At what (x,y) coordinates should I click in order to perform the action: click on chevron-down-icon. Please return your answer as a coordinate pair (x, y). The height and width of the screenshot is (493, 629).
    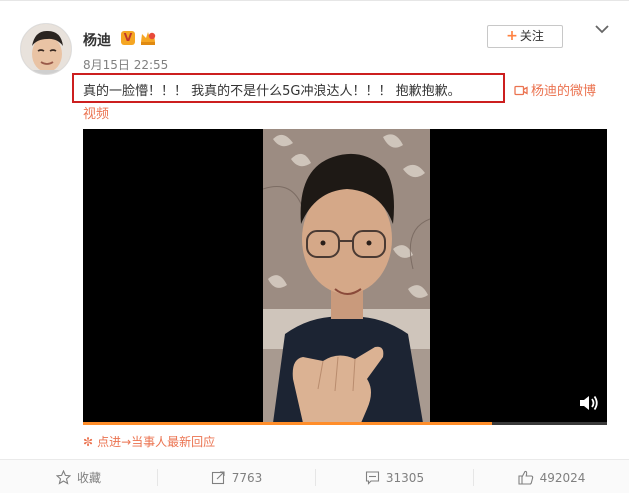
    Looking at the image, I should click on (602, 29).